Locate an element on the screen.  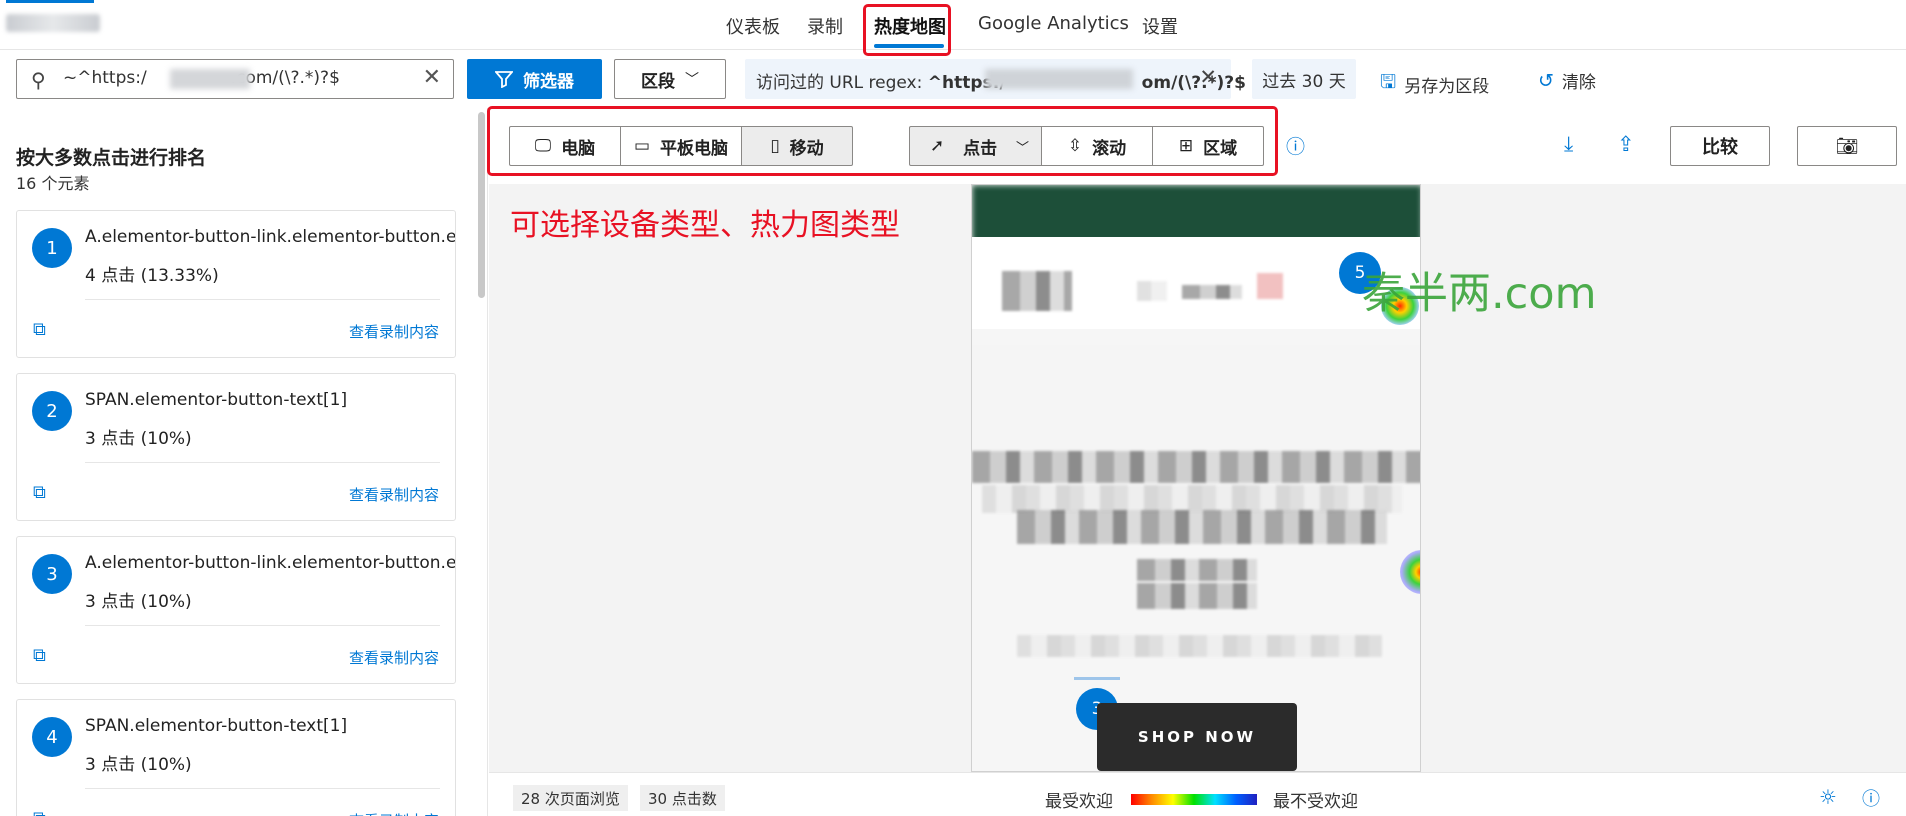
click-count: 4 点击 (13.33%) is located at coordinates (152, 276).